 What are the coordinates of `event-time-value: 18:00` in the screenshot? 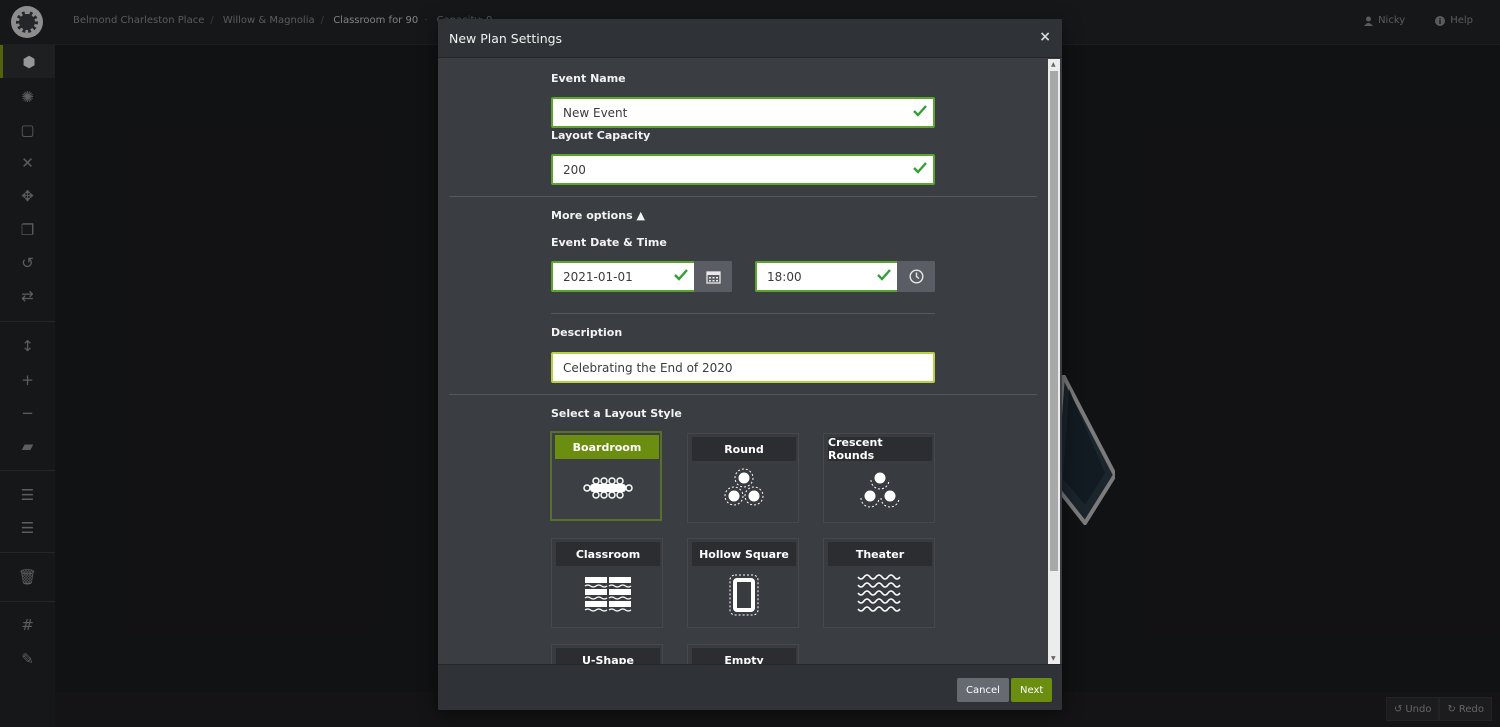 It's located at (784, 277).